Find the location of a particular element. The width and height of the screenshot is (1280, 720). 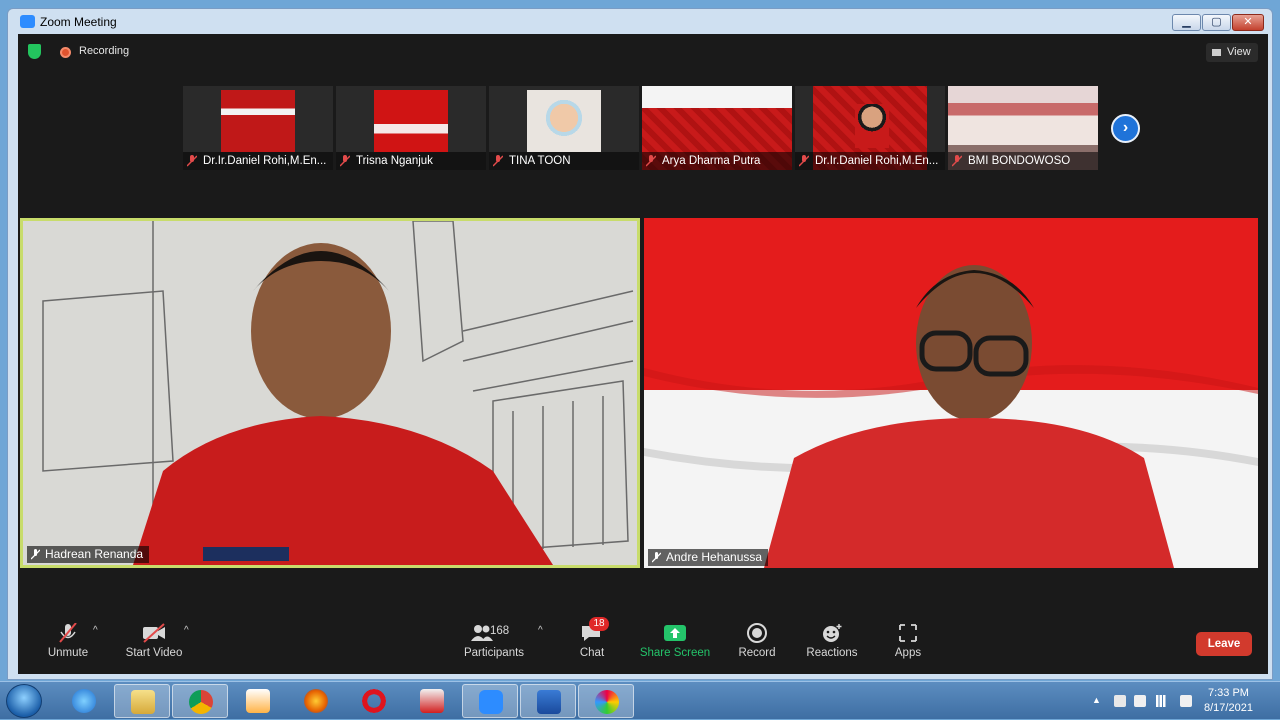

taskbar-app-paint is located at coordinates (606, 701).